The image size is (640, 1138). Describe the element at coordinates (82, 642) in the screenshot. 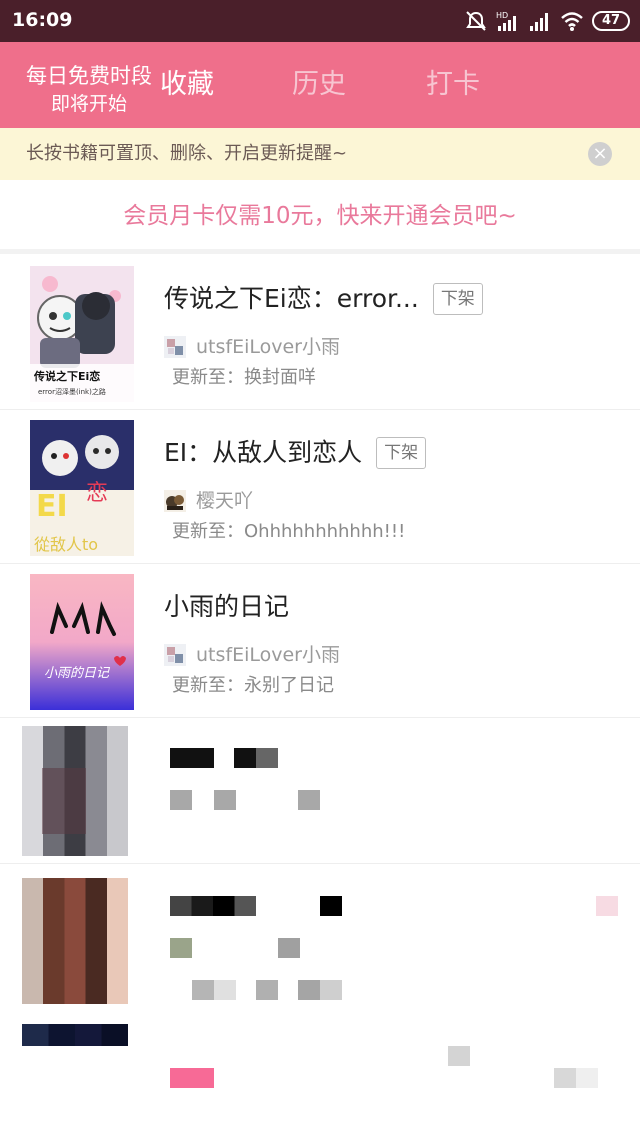

I see `book-cover: 小雨的日记` at that location.